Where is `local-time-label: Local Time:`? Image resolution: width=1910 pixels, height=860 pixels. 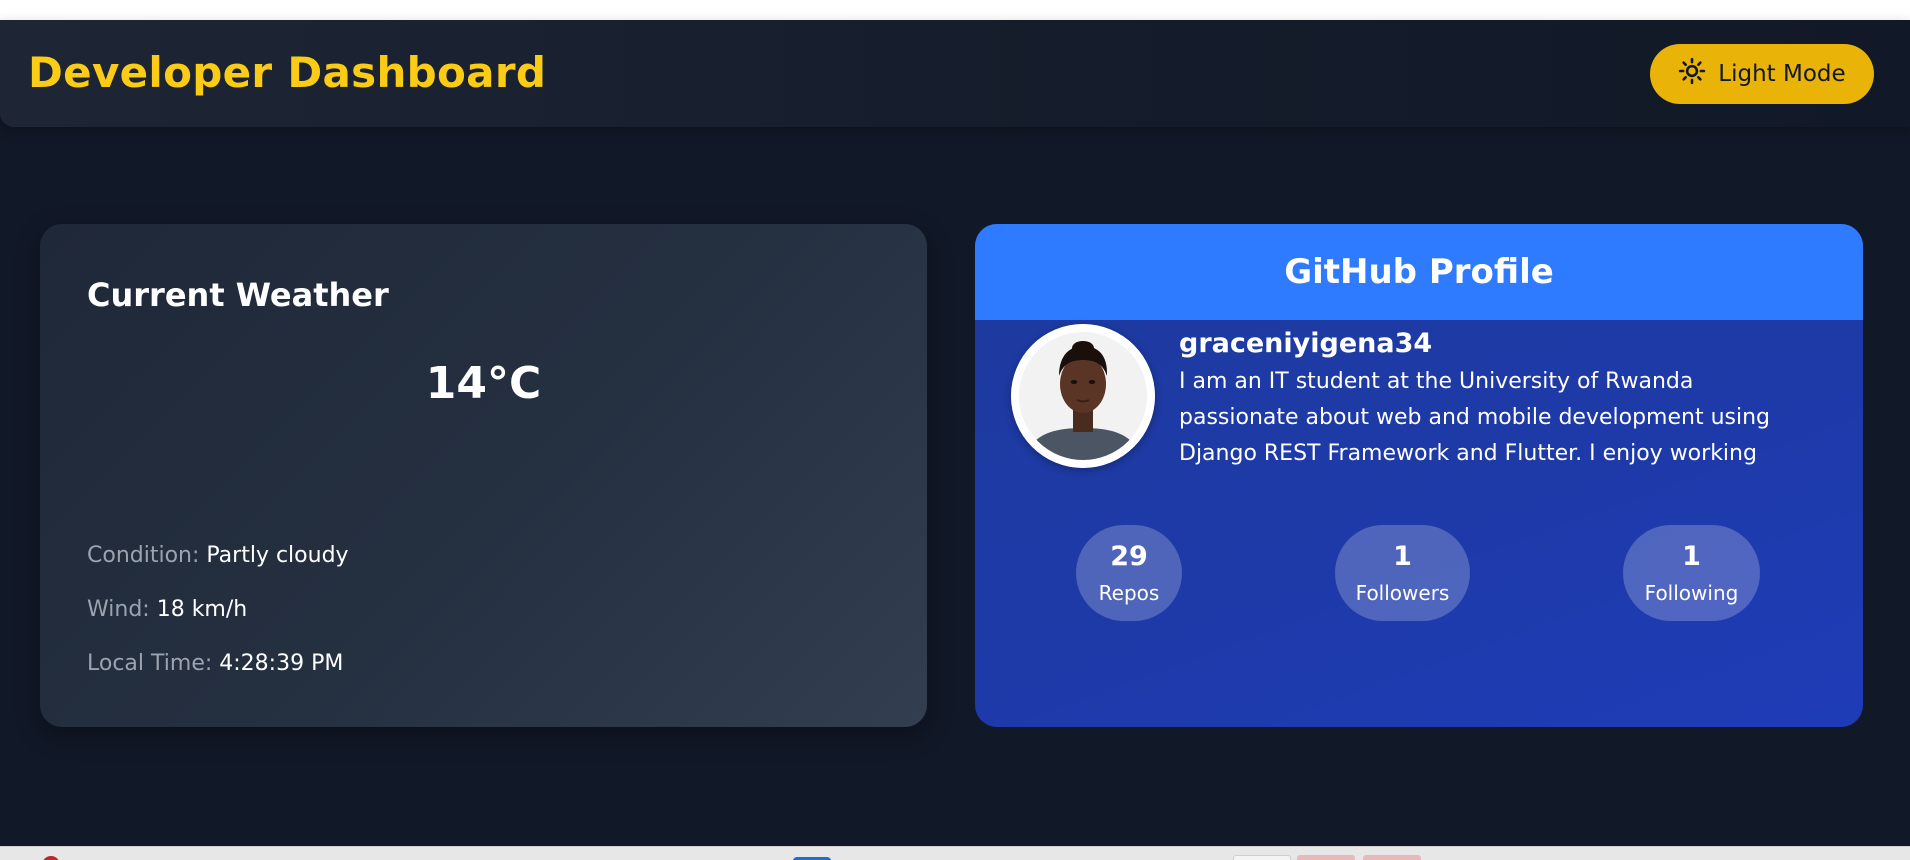
local-time-label: Local Time: is located at coordinates (150, 663).